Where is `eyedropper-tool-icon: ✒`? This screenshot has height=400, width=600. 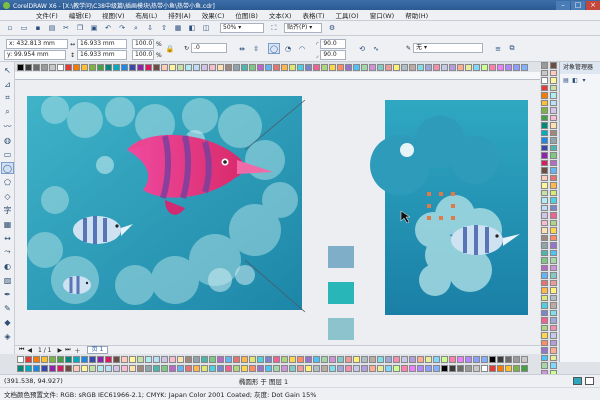
eyedropper-tool-icon: ✒ is located at coordinates (7, 294).